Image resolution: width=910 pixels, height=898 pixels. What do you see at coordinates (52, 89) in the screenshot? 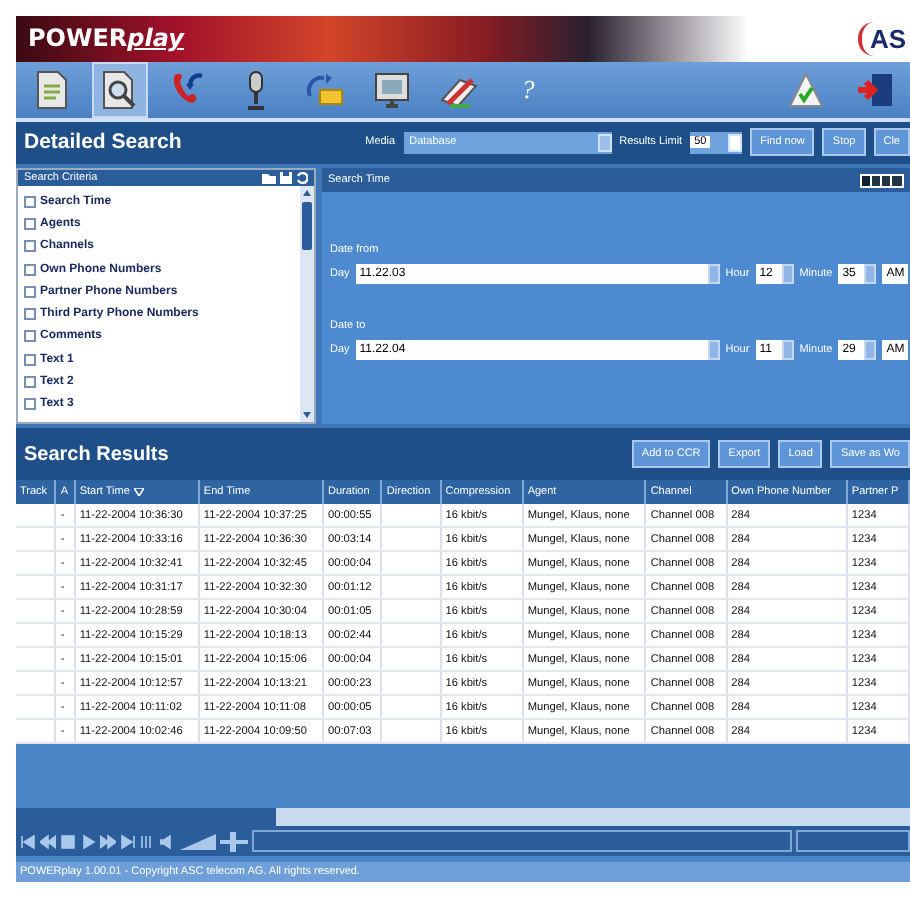
I see `document-icon` at bounding box center [52, 89].